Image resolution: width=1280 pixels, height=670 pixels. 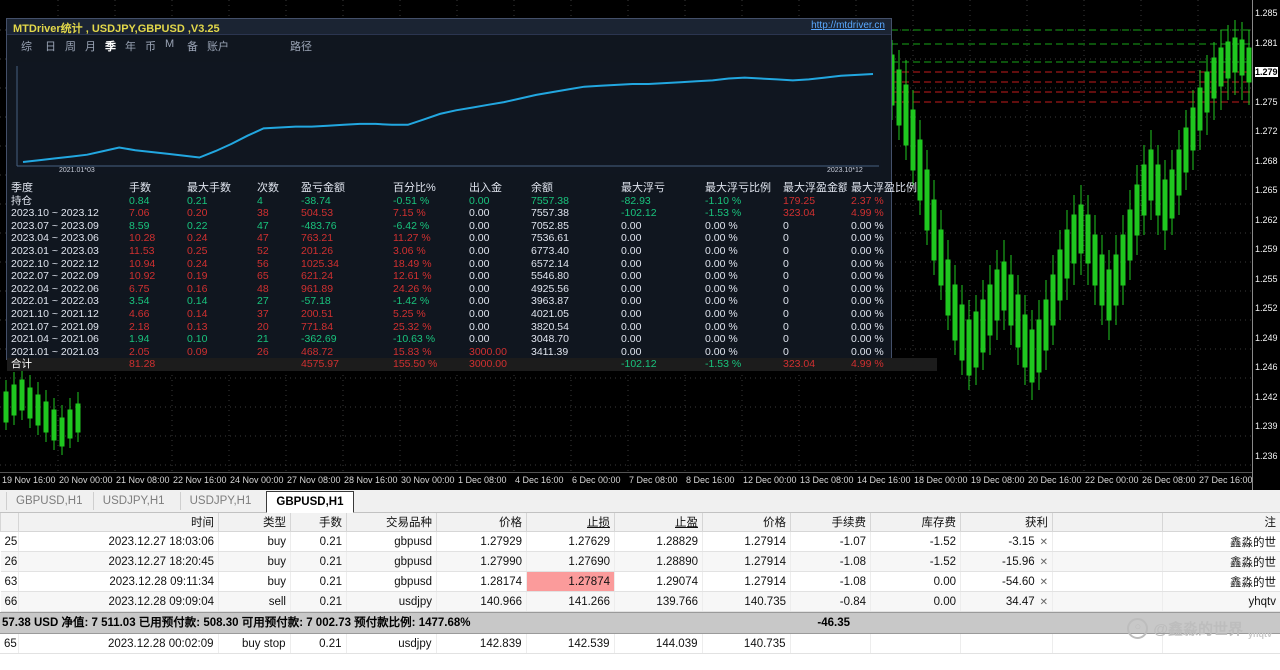 I want to click on trades-col-5: 价格, so click(x=481, y=522).